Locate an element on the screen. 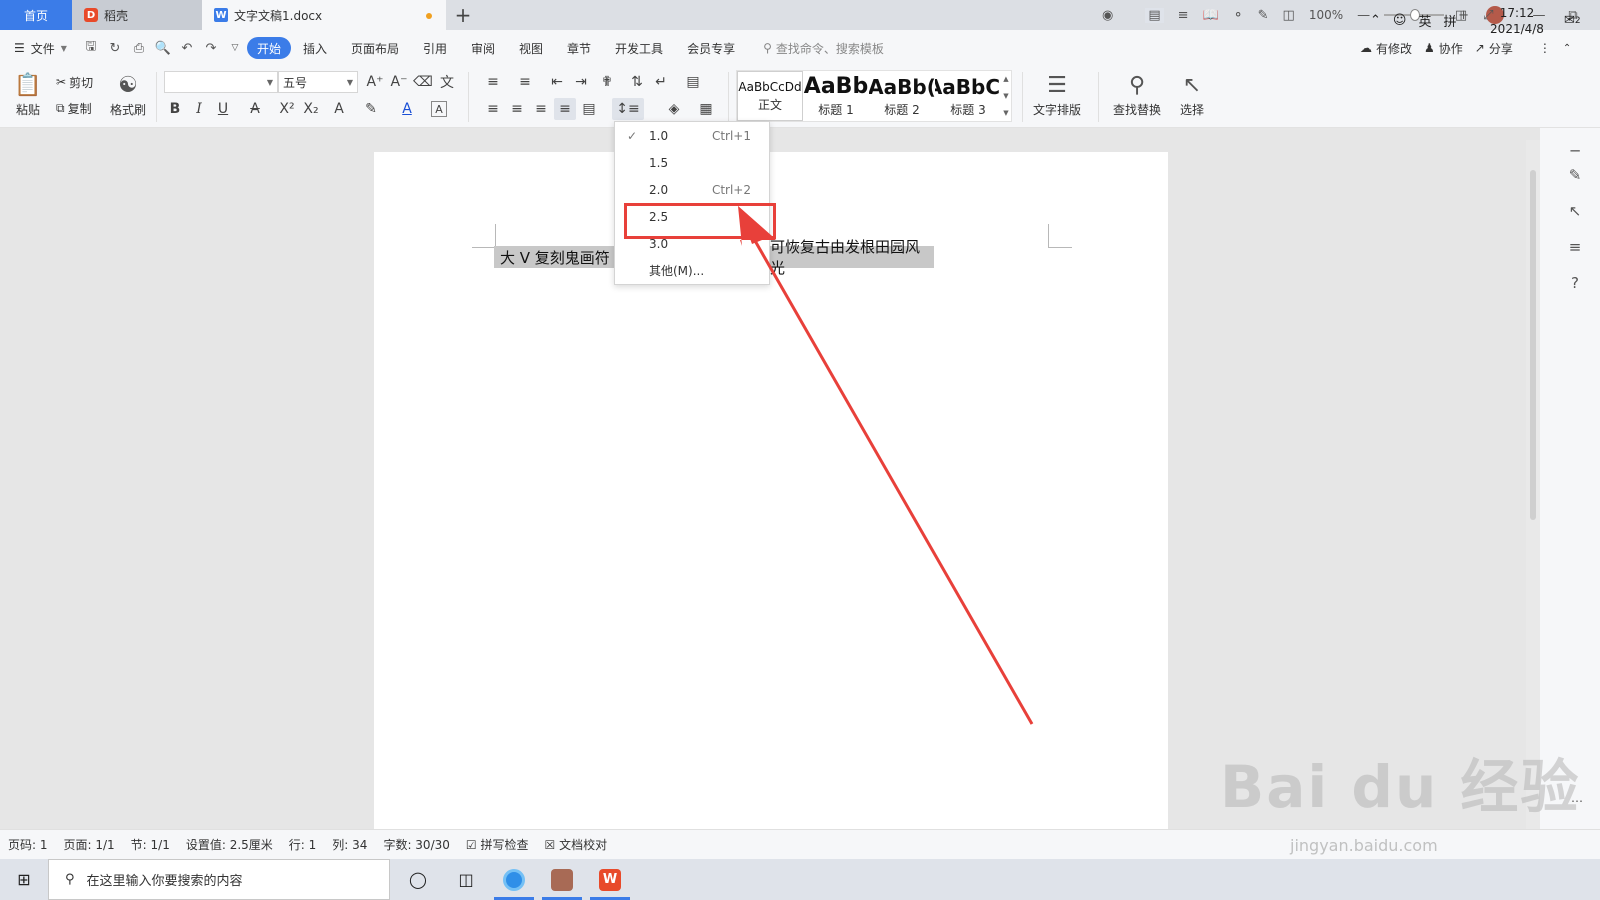 The image size is (1600, 900). browser-app-icon is located at coordinates (514, 879).